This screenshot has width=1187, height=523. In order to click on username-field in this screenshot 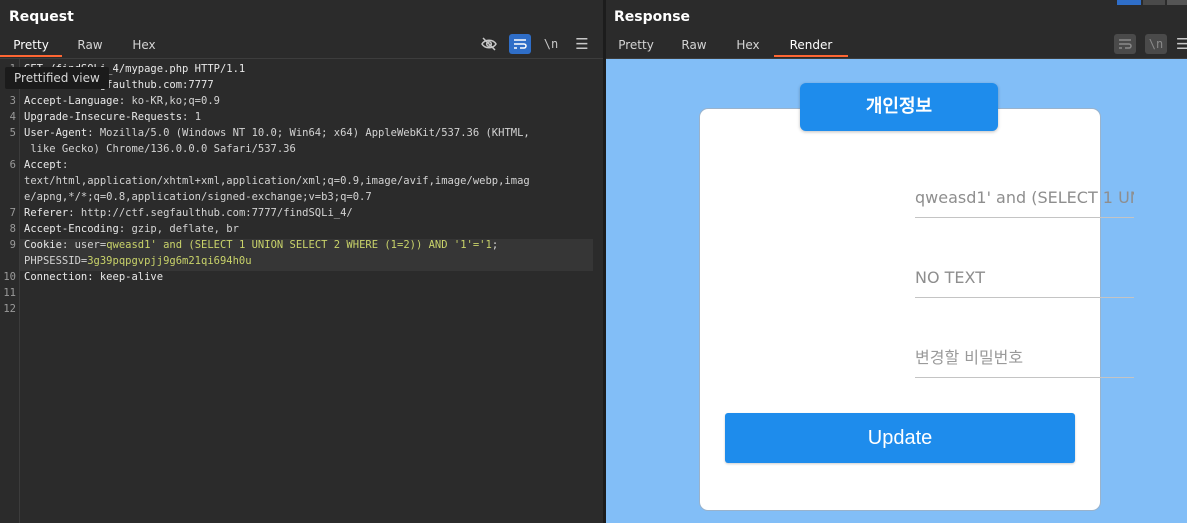, I will do `click(1024, 197)`.